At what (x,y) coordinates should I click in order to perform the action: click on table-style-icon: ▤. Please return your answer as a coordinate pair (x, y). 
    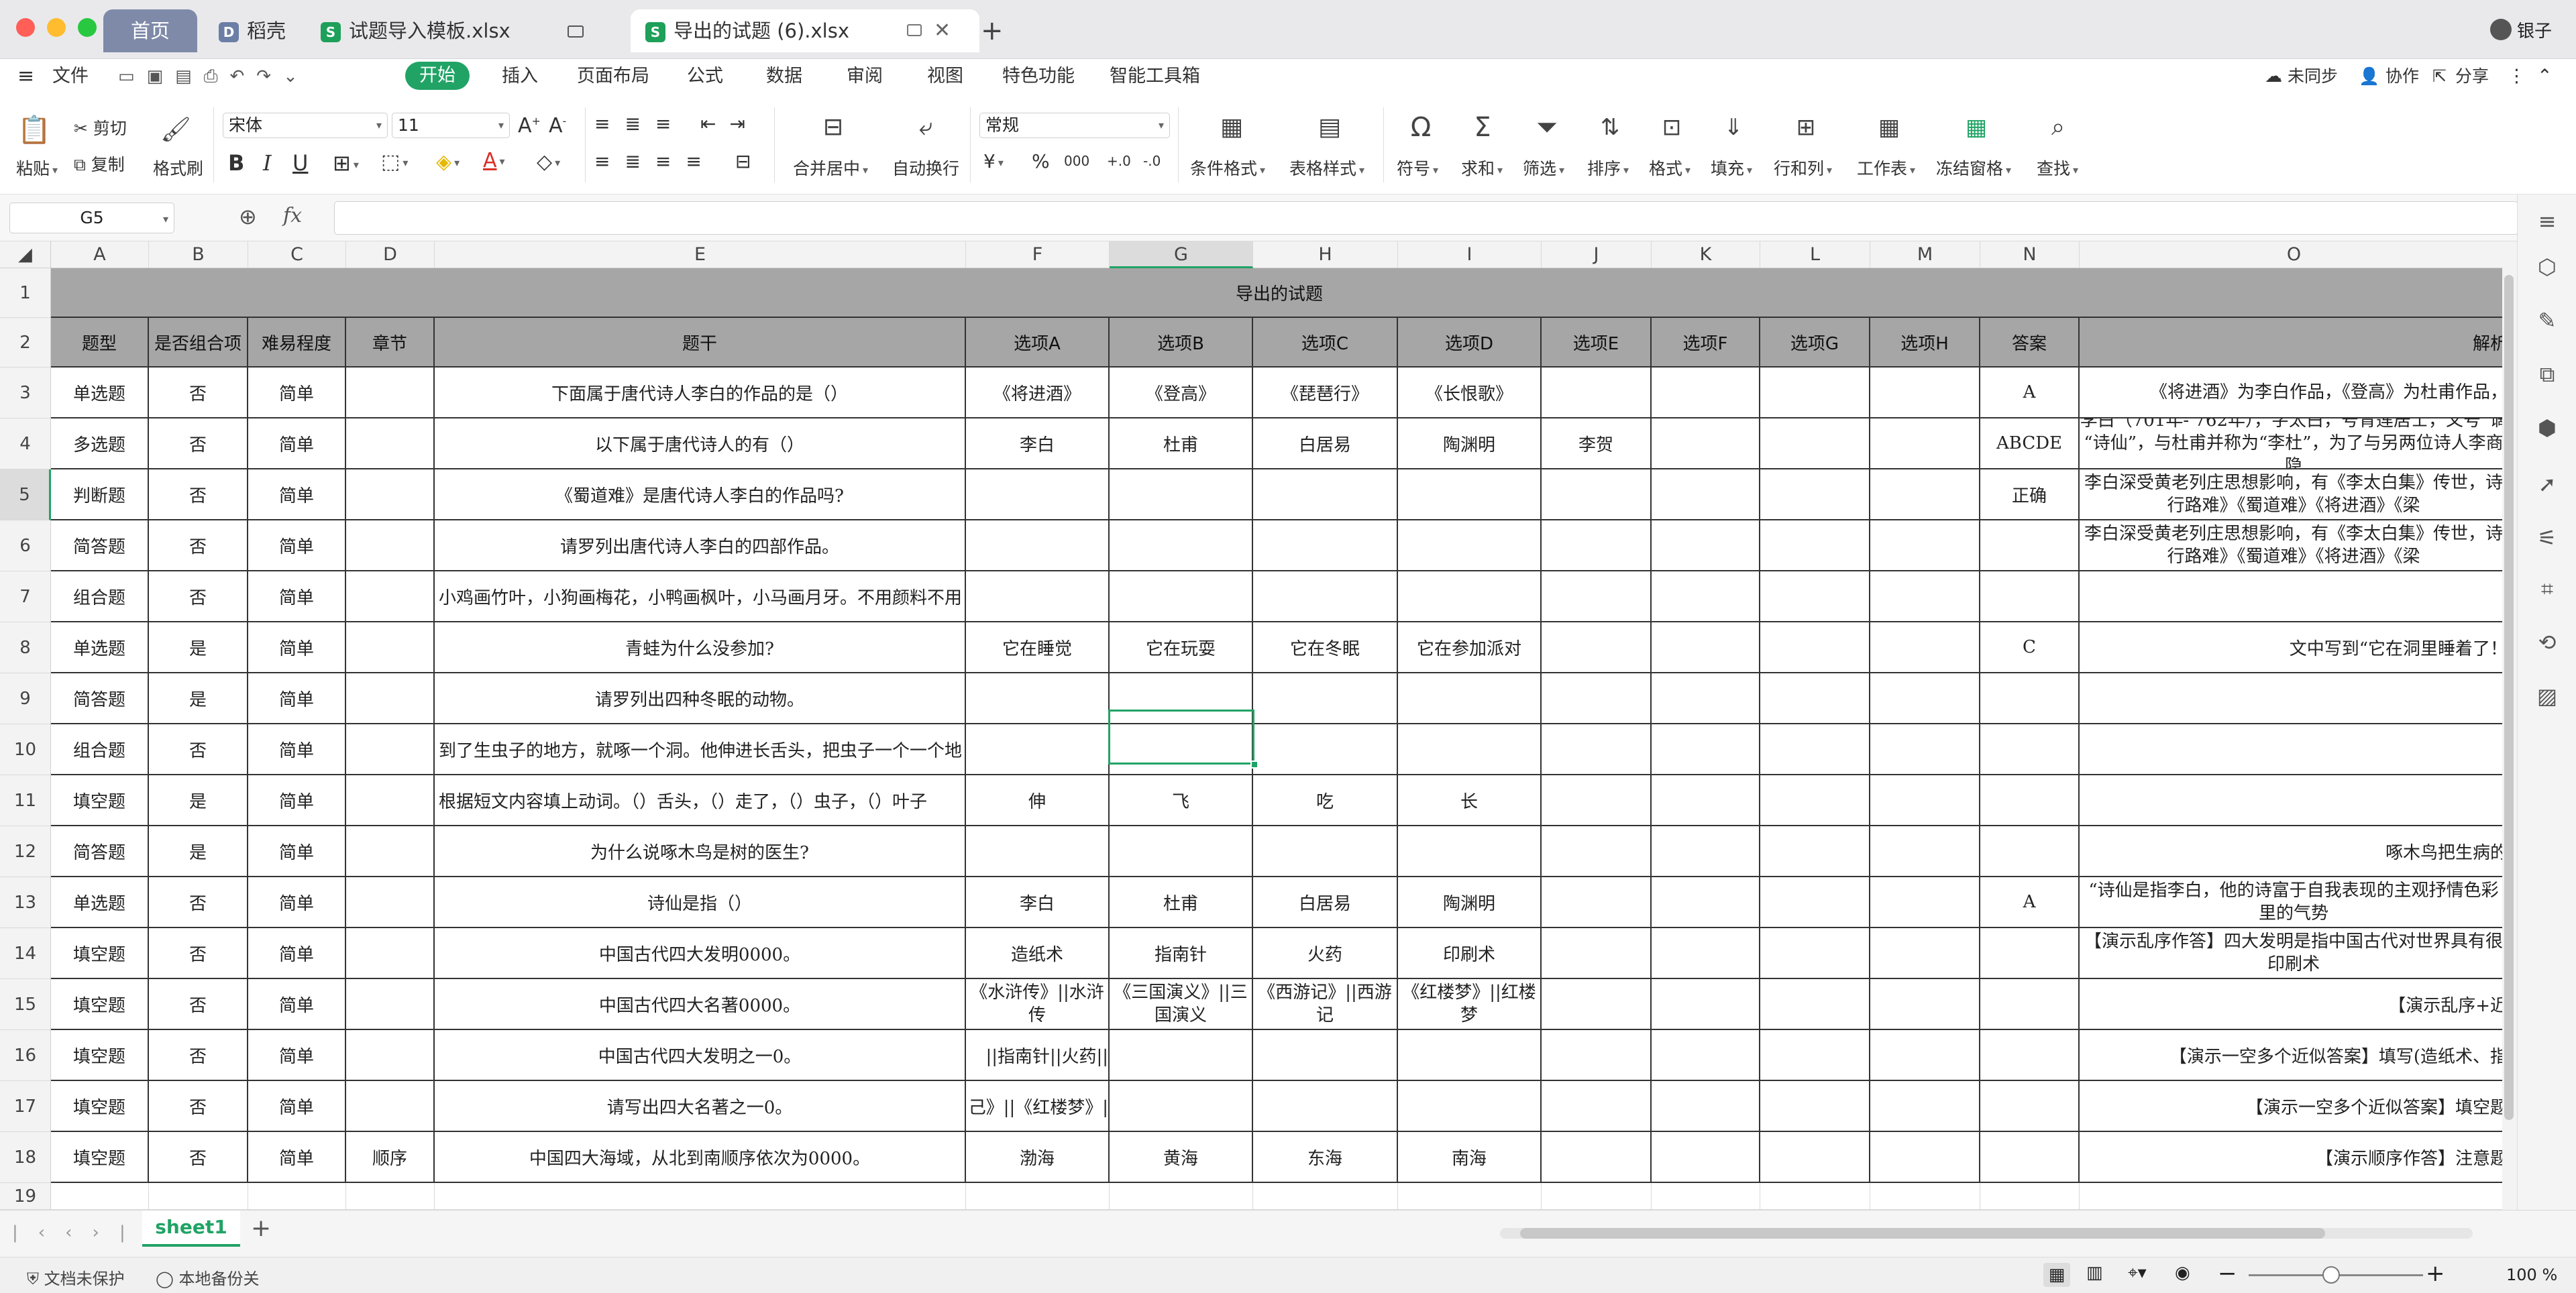
    Looking at the image, I should click on (1329, 127).